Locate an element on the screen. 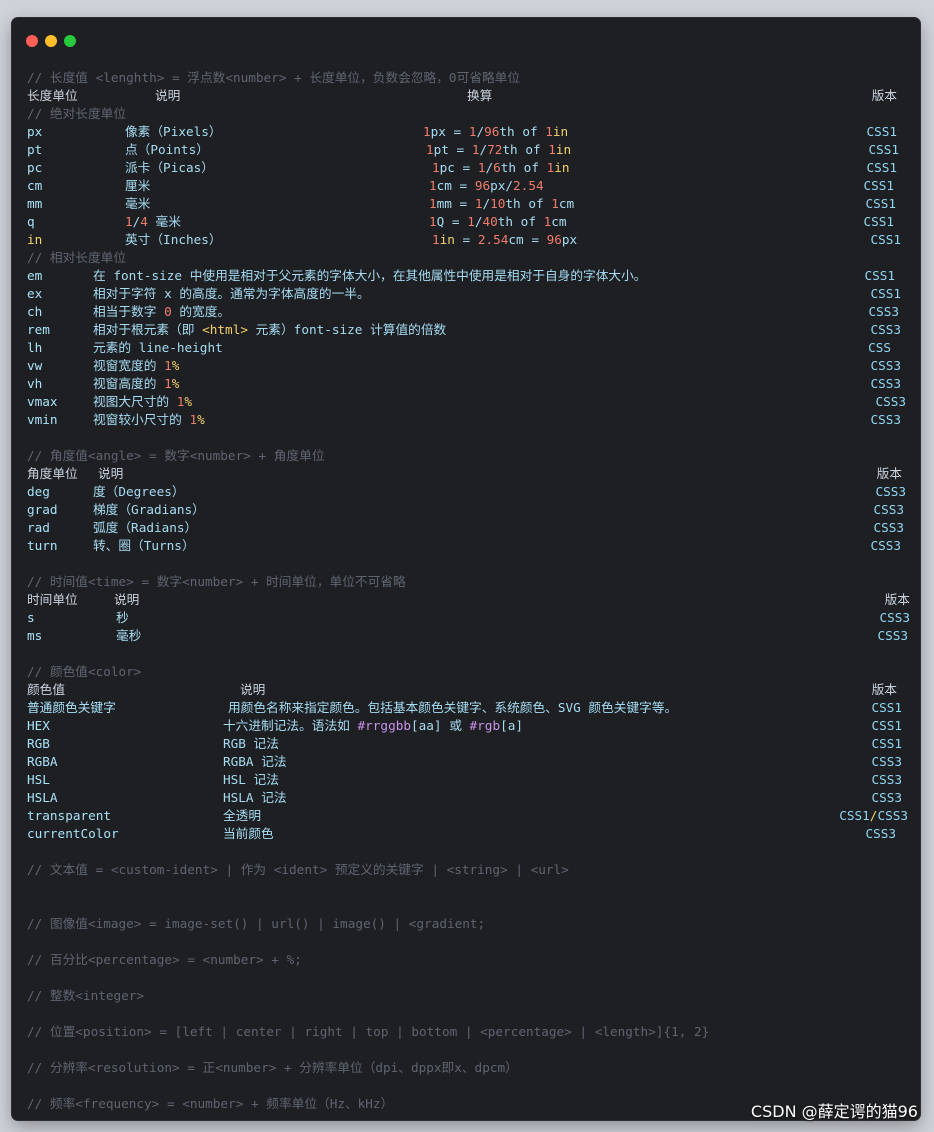 This screenshot has height=1132, width=934. watermark: CSDN @薛定谔的猫96 is located at coordinates (834, 1111).